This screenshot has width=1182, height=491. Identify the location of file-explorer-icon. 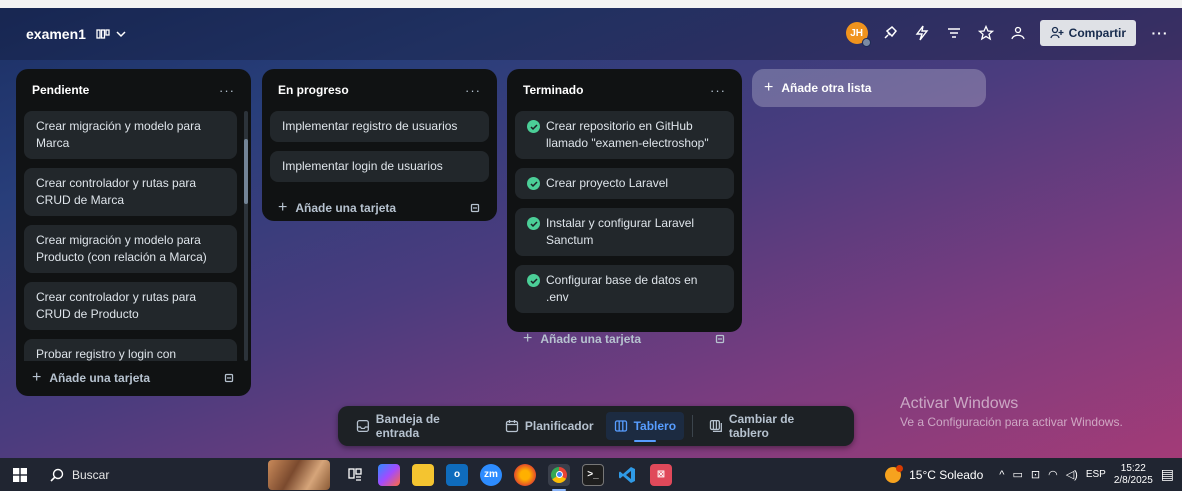
(423, 474).